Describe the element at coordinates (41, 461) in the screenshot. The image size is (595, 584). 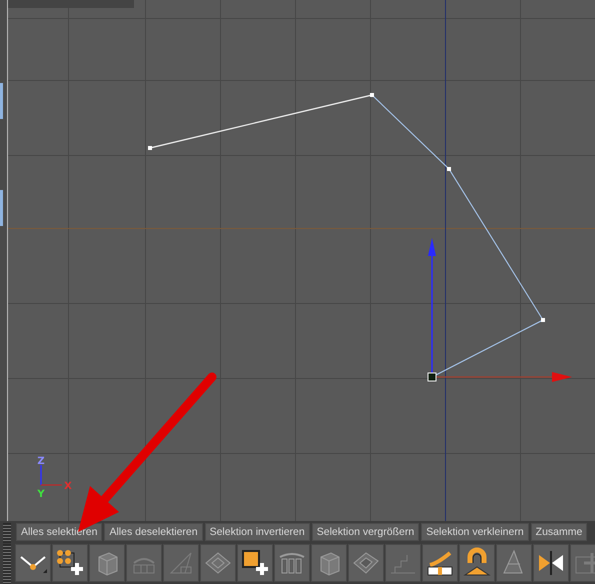
I see `axis-label: Z` at that location.